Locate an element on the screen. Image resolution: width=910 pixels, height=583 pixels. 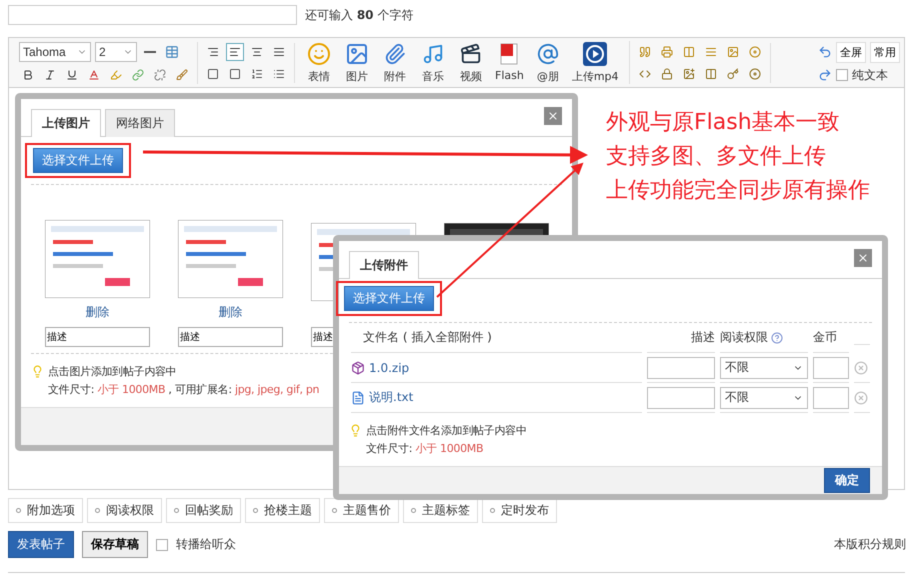
media-button: 表情 is located at coordinates (319, 62).